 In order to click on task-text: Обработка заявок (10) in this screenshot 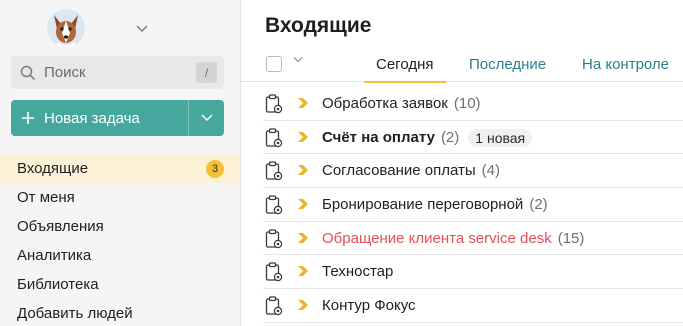, I will do `click(401, 103)`.